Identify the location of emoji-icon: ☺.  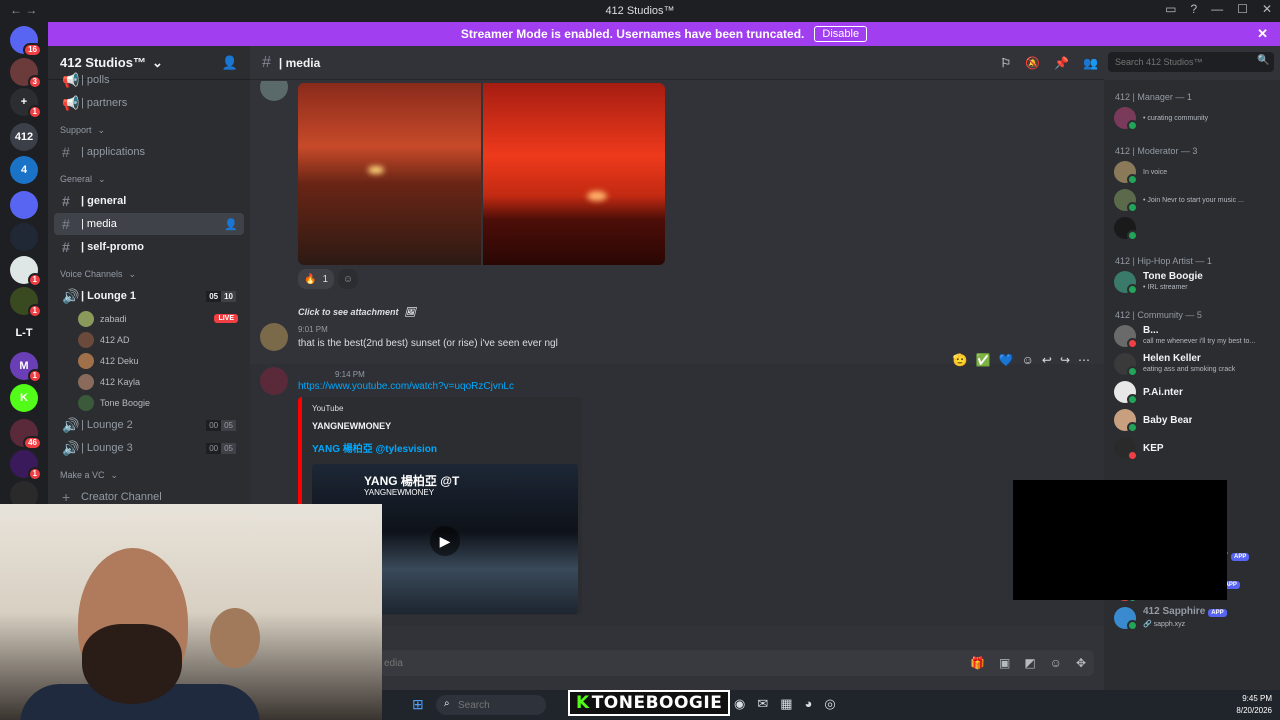
(1056, 663).